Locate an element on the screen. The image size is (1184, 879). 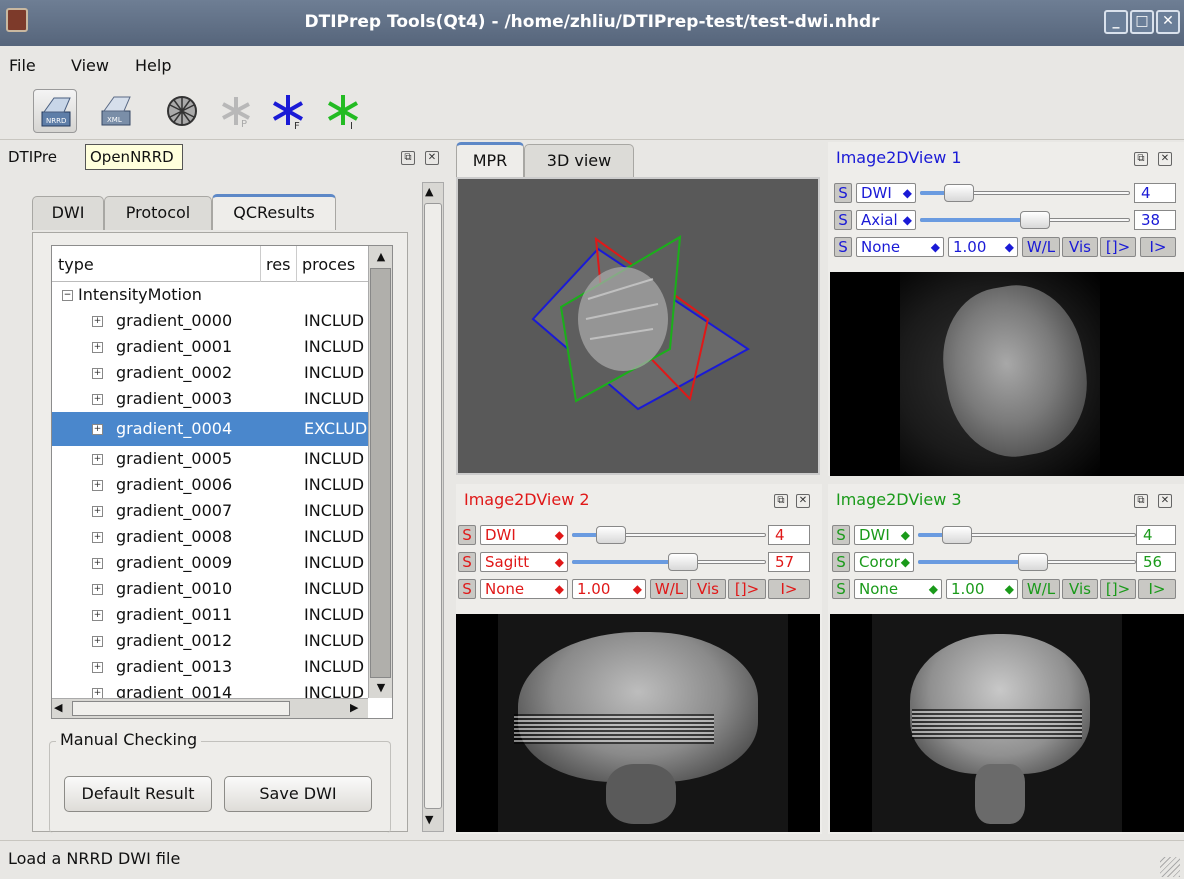
view3-image-select: DWI ◆ is located at coordinates (884, 535).